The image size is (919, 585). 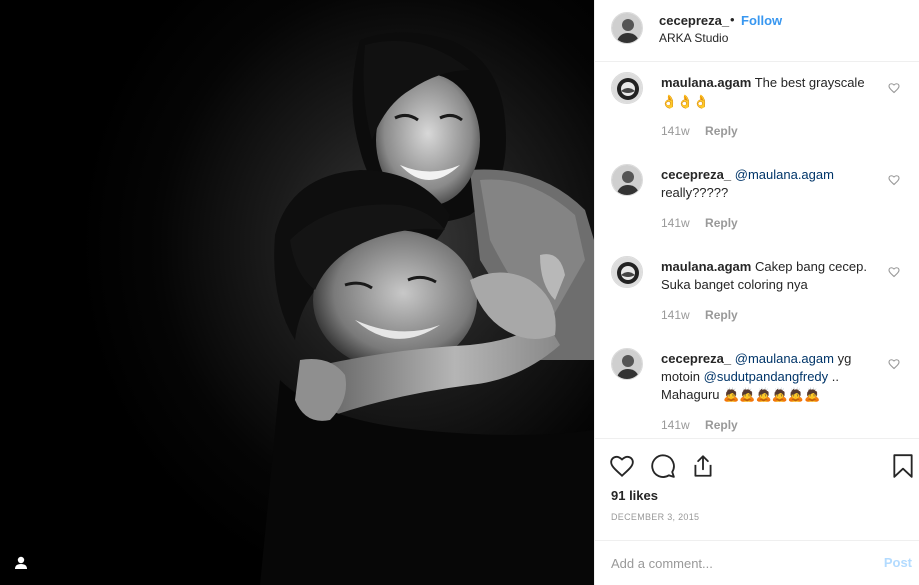 I want to click on location-link: ARKA Studio, so click(x=693, y=38).